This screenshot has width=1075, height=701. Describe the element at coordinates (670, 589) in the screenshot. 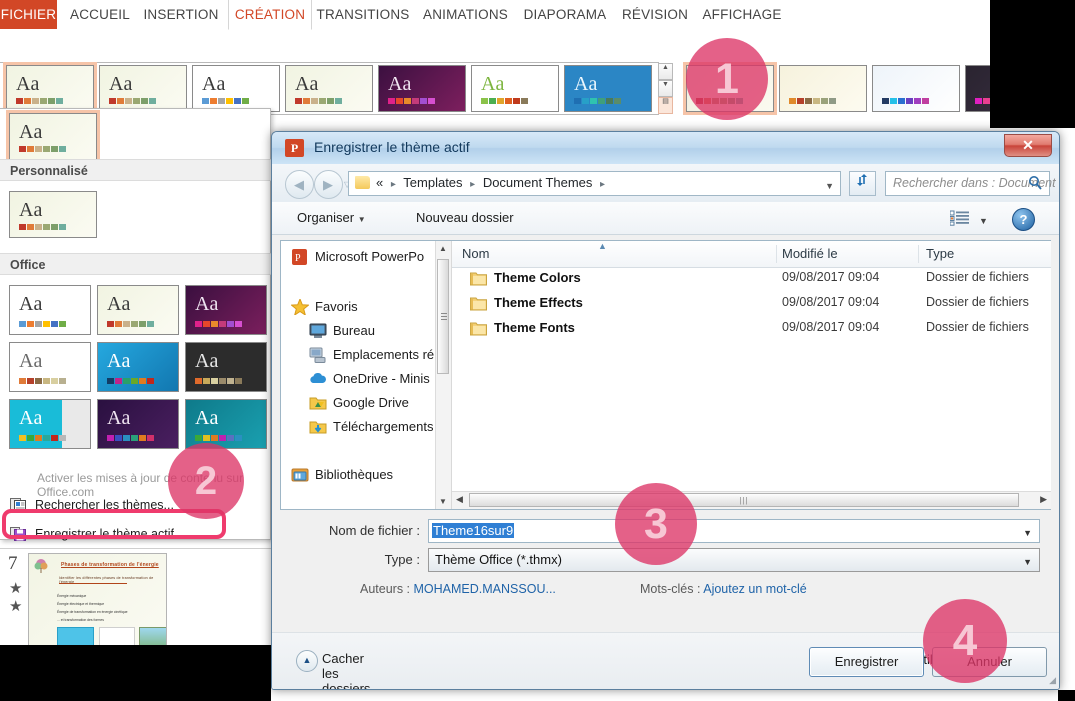

I see `keywords-label: Mots-clés :` at that location.